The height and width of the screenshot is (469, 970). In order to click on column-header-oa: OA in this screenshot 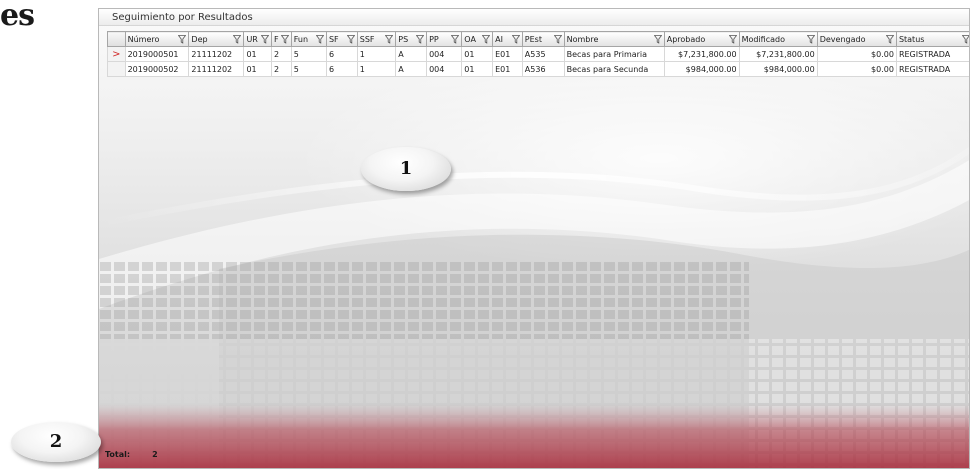, I will do `click(477, 39)`.